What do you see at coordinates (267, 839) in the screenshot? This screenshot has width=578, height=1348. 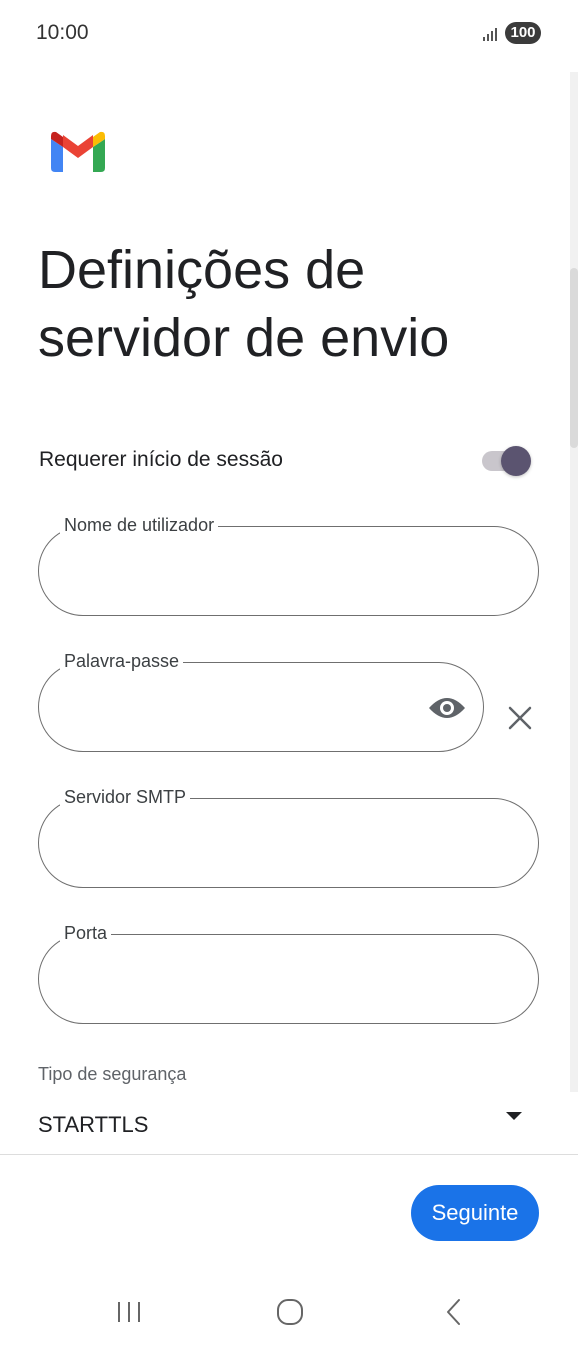 I see `smtp-server-input` at bounding box center [267, 839].